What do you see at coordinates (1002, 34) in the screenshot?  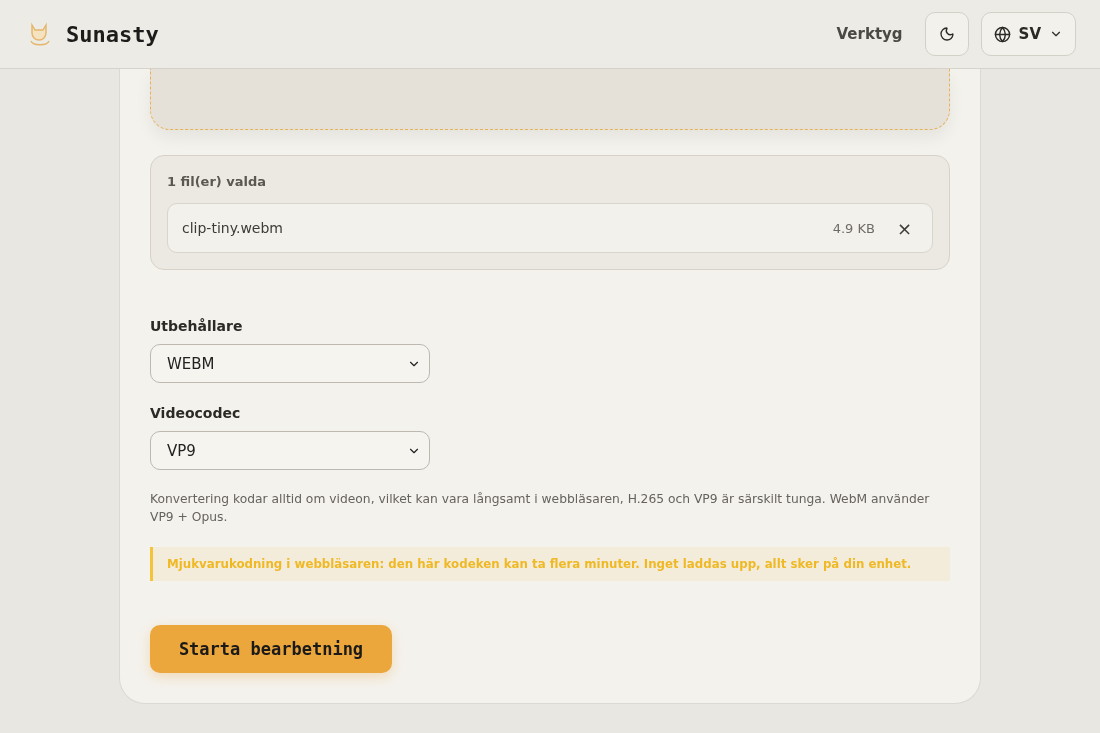 I see `globe-icon` at bounding box center [1002, 34].